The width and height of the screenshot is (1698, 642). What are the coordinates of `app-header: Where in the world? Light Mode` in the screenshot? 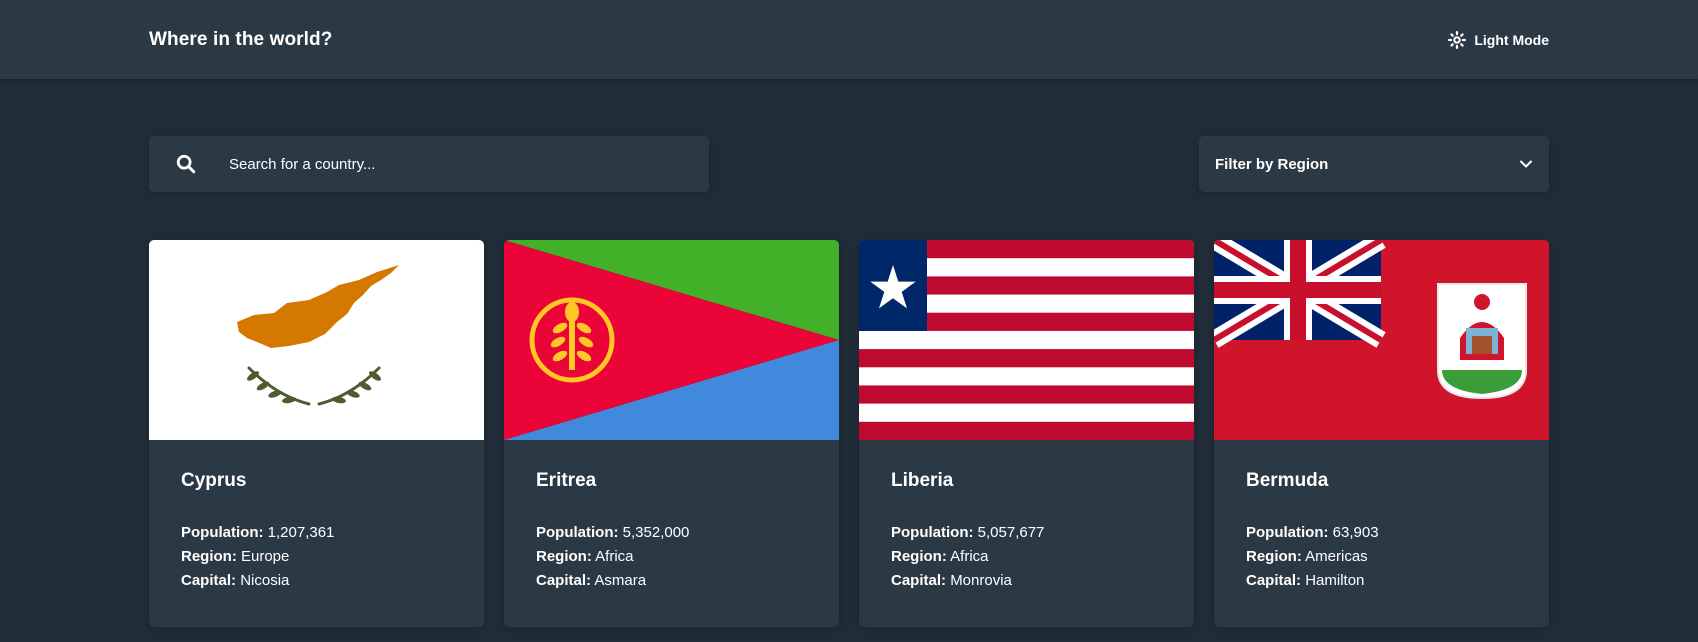 It's located at (849, 39).